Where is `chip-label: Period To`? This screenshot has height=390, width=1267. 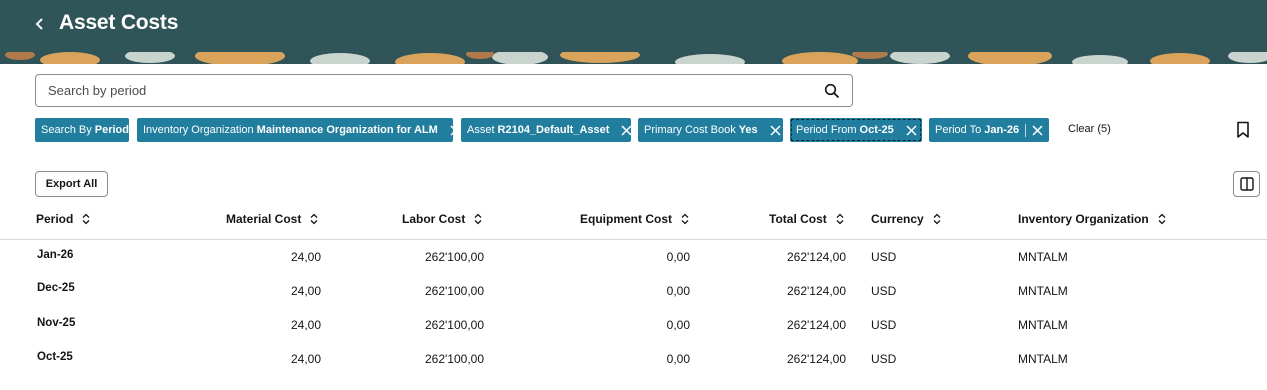 chip-label: Period To is located at coordinates (958, 130).